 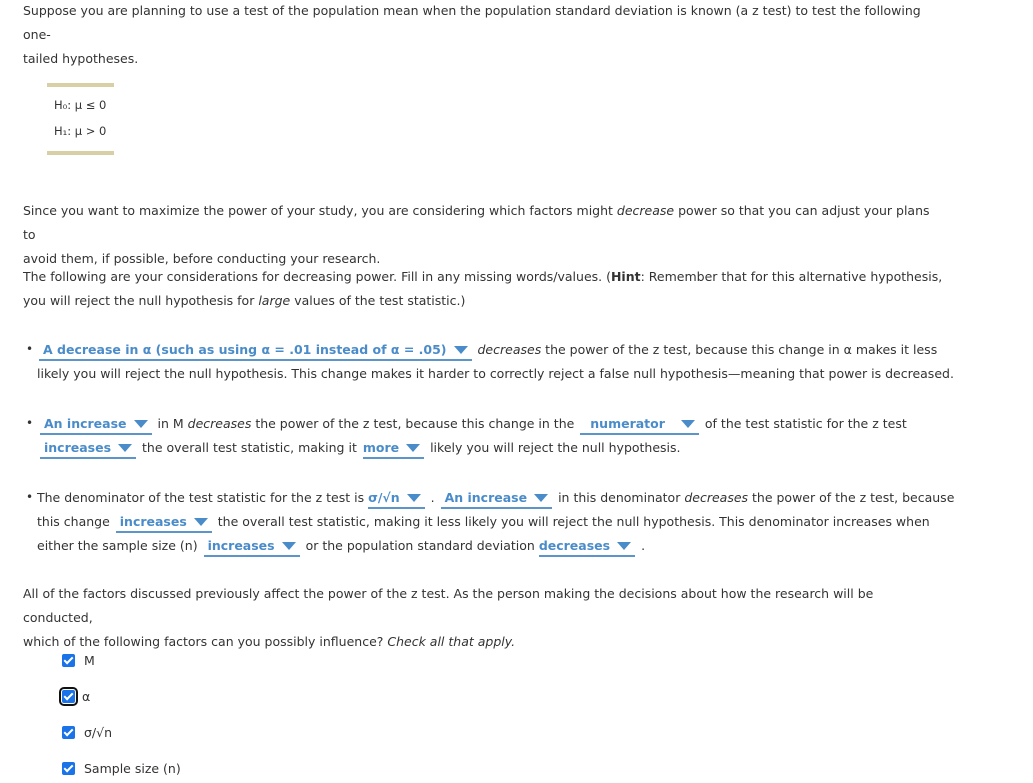 What do you see at coordinates (805, 423) in the screenshot?
I see `text: of the test statistic for the z test` at bounding box center [805, 423].